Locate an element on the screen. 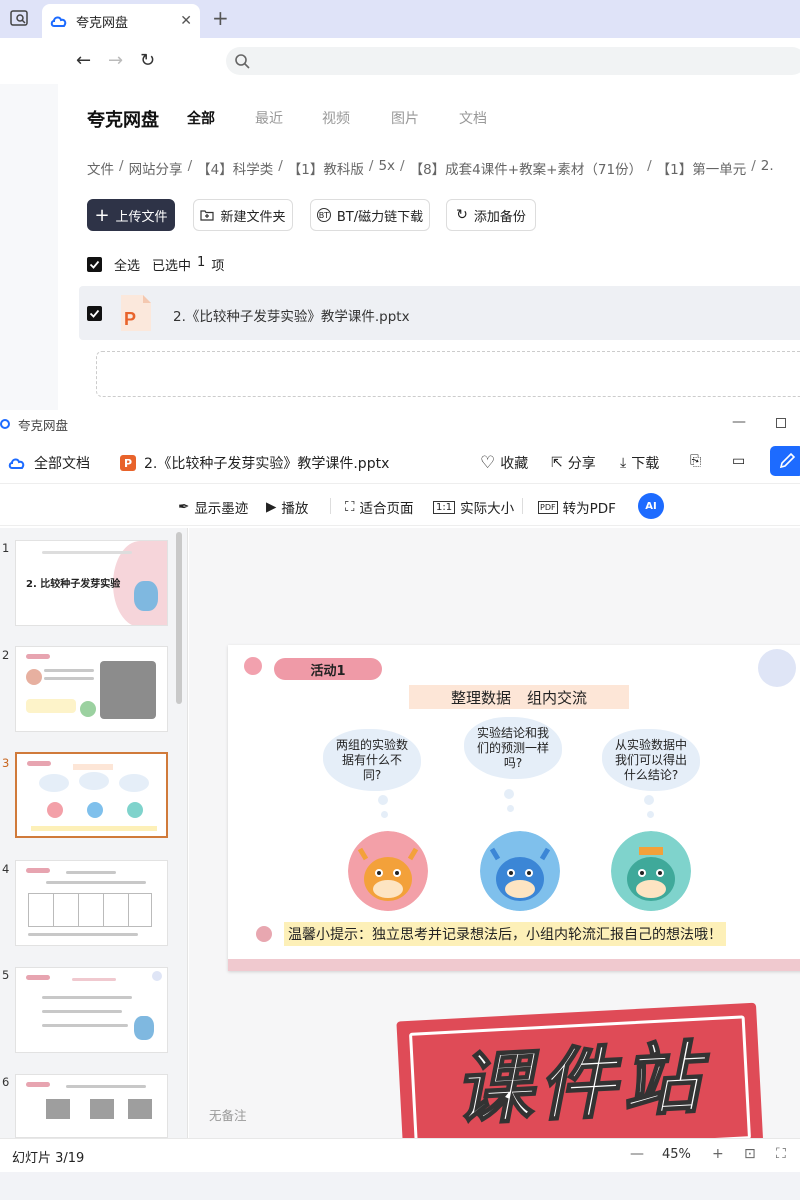  slide-counter: 幻灯片 3/19 is located at coordinates (48, 1158).